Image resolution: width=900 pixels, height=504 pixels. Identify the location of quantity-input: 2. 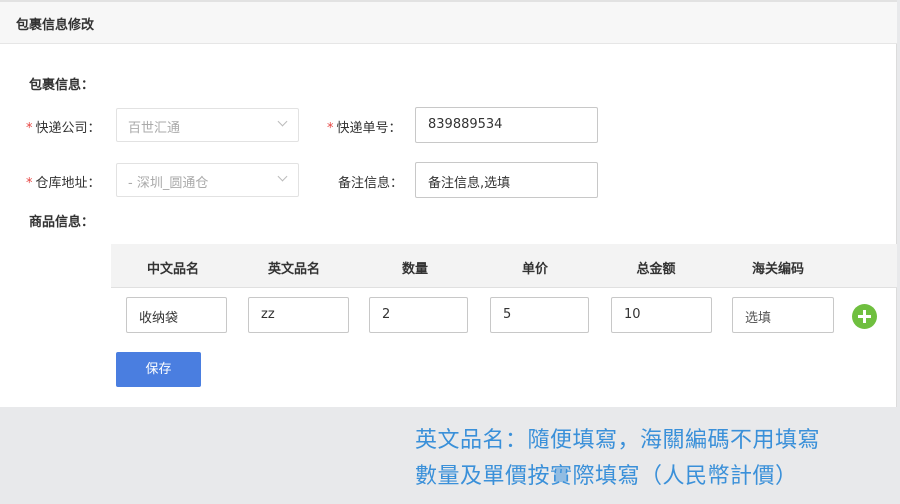
(418, 315).